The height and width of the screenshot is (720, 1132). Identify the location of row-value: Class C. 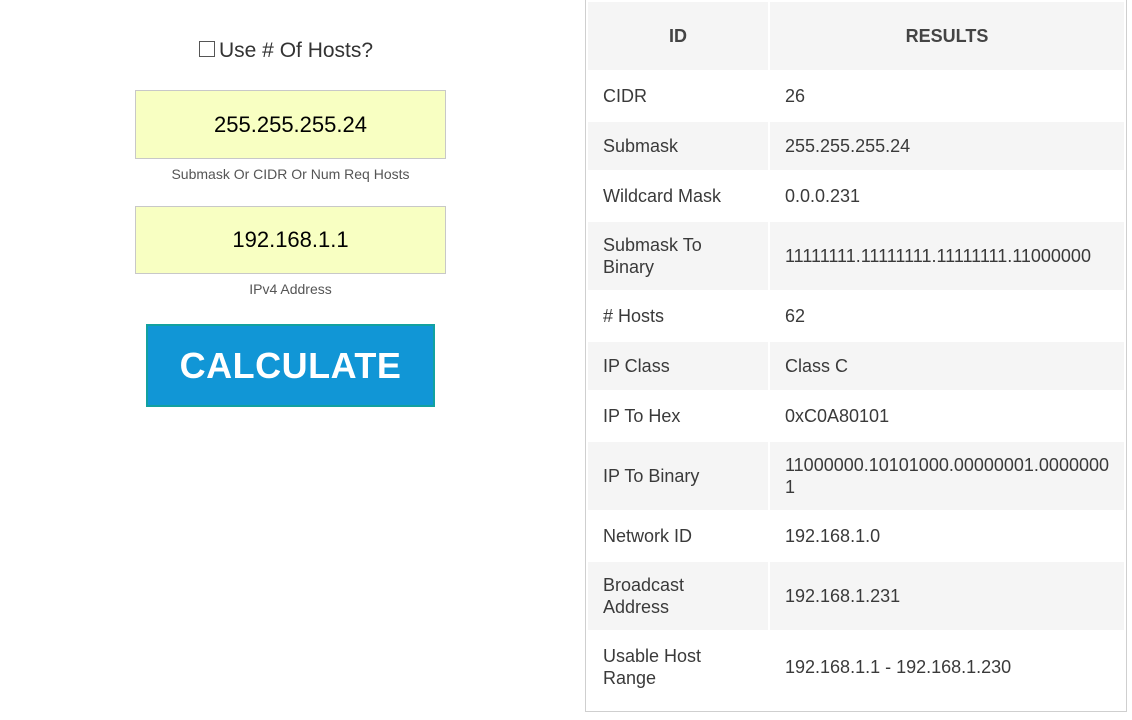
(947, 366).